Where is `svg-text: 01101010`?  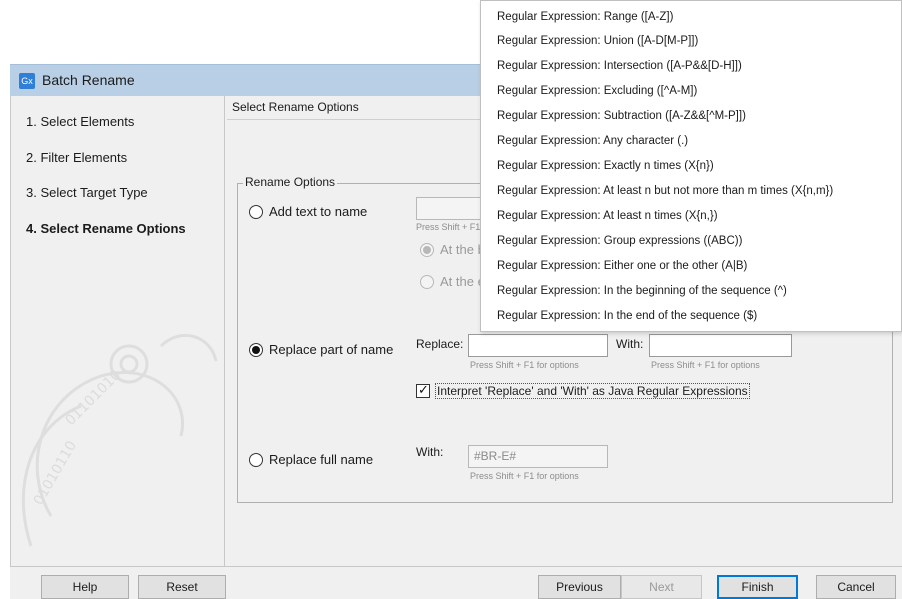 svg-text: 01101010 is located at coordinates (94, 398).